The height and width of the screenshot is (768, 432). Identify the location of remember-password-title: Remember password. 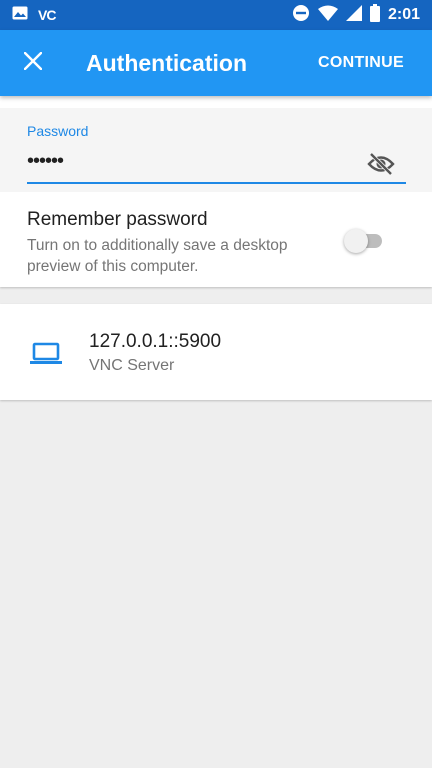
(117, 219).